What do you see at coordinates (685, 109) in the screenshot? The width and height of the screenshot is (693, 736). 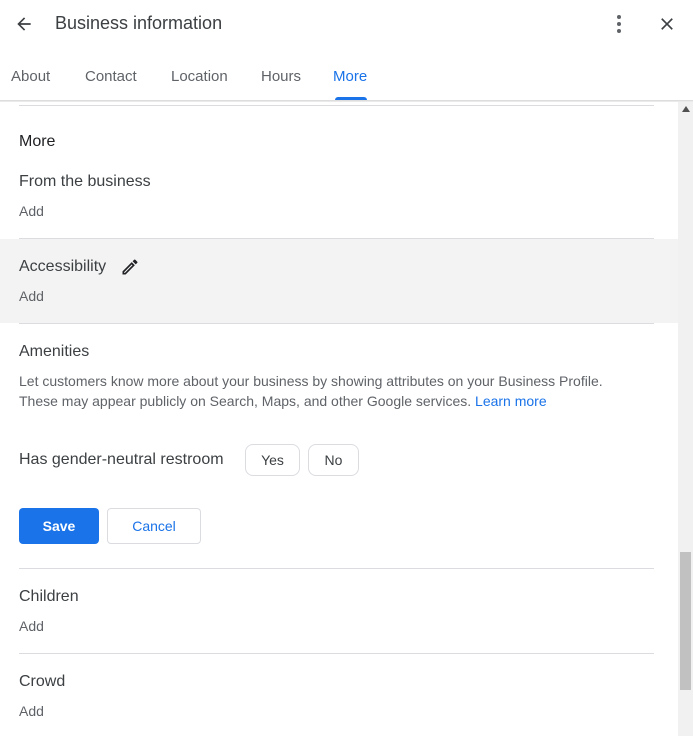 I see `scroll-up-arrow-icon` at bounding box center [685, 109].